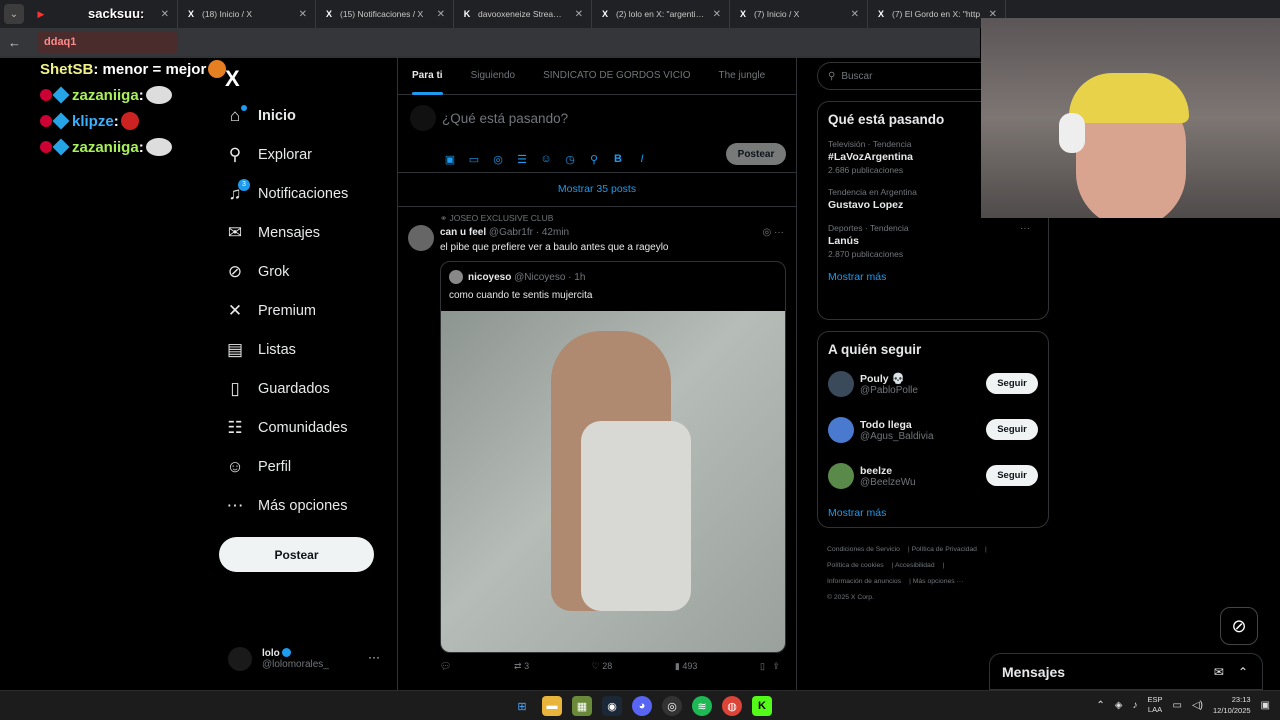 This screenshot has height=720, width=1280. What do you see at coordinates (863, 549) in the screenshot?
I see `footer-link: Condiciones de Servicio` at bounding box center [863, 549].